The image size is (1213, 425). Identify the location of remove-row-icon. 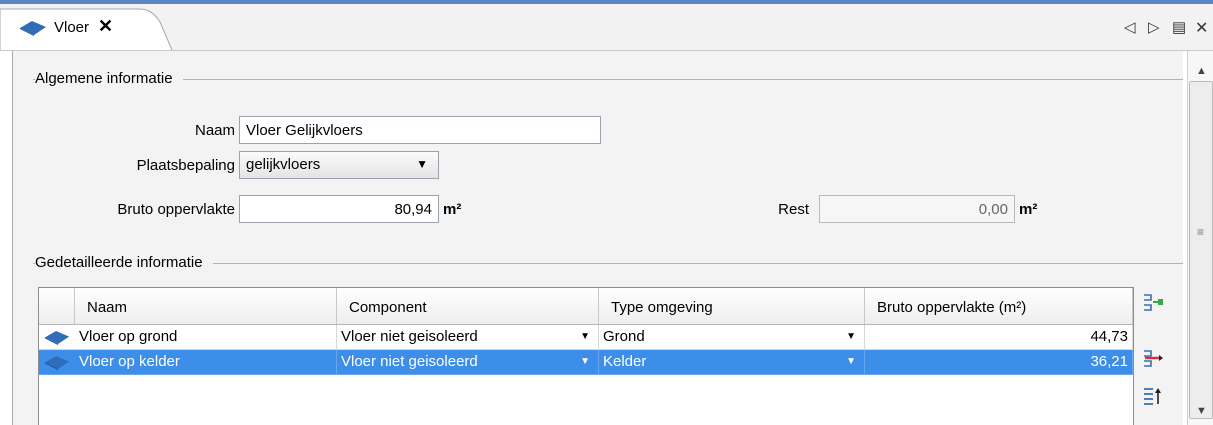
(1153, 359).